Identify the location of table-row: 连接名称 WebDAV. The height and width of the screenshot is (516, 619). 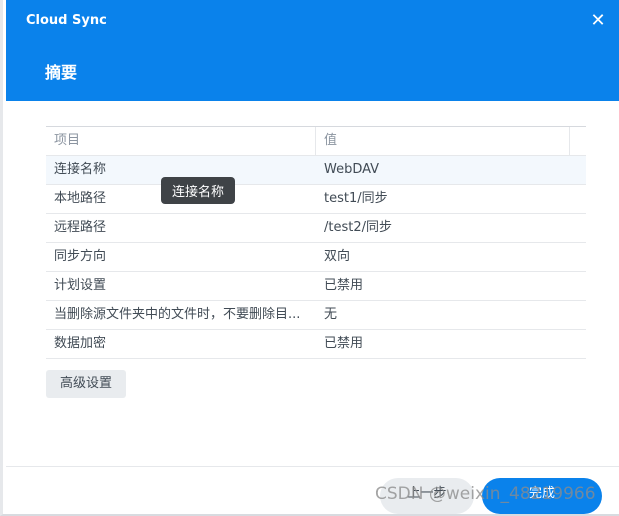
(316, 170).